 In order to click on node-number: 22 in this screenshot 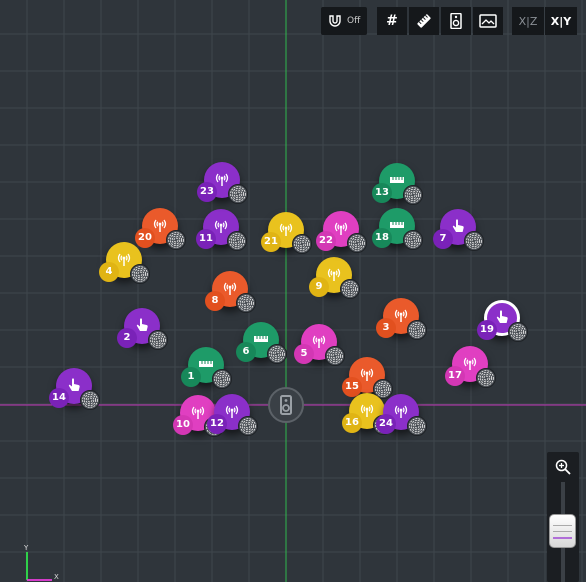, I will do `click(326, 241)`.